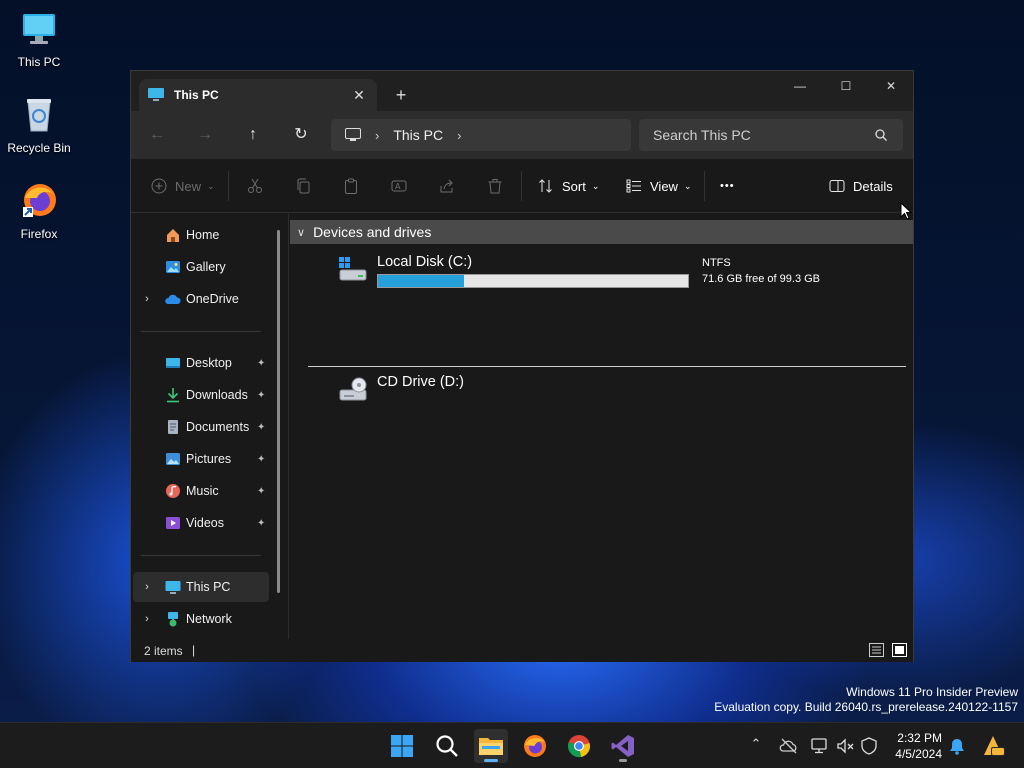  What do you see at coordinates (253, 135) in the screenshot?
I see `up-button: ↑` at bounding box center [253, 135].